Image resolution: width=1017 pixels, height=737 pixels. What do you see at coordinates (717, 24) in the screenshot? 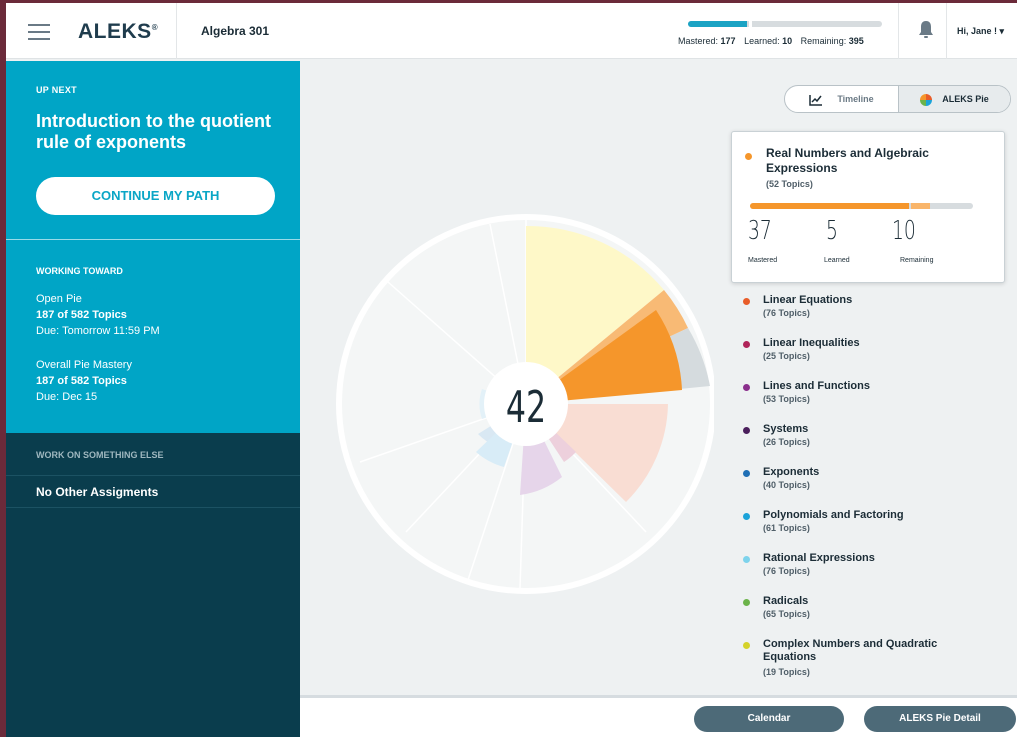
I see `progress-mastered-fill` at bounding box center [717, 24].